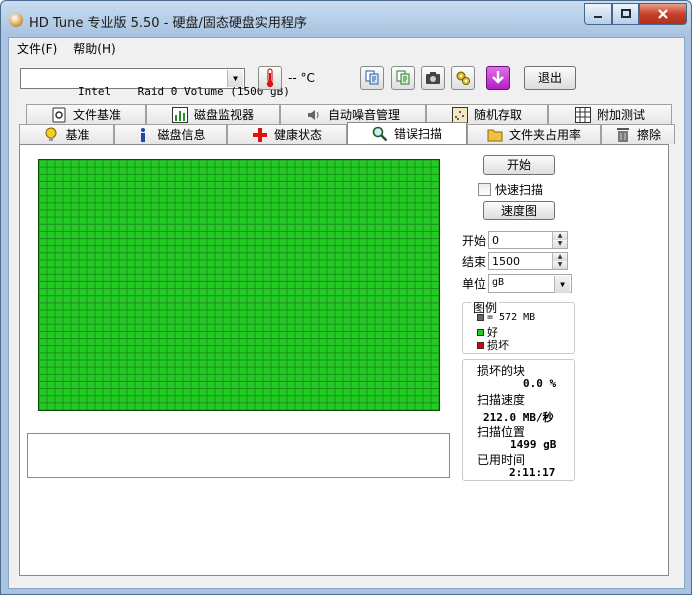 The width and height of the screenshot is (692, 595). I want to click on tab-random-access: 随机存取, so click(487, 114).